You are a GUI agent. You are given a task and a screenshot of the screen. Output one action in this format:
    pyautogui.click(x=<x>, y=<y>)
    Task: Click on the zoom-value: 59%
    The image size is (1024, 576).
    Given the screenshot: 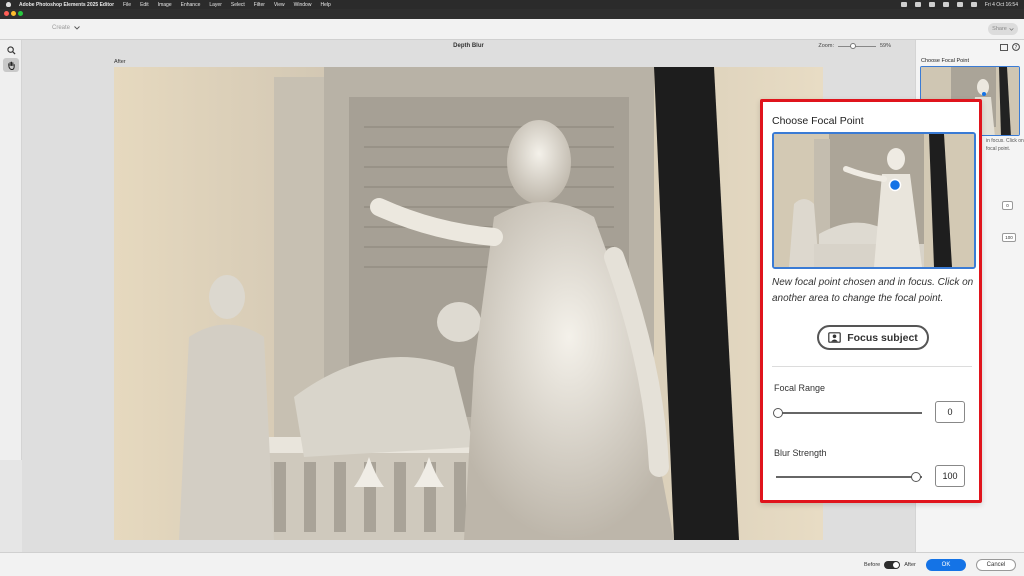 What is the action you would take?
    pyautogui.click(x=885, y=46)
    